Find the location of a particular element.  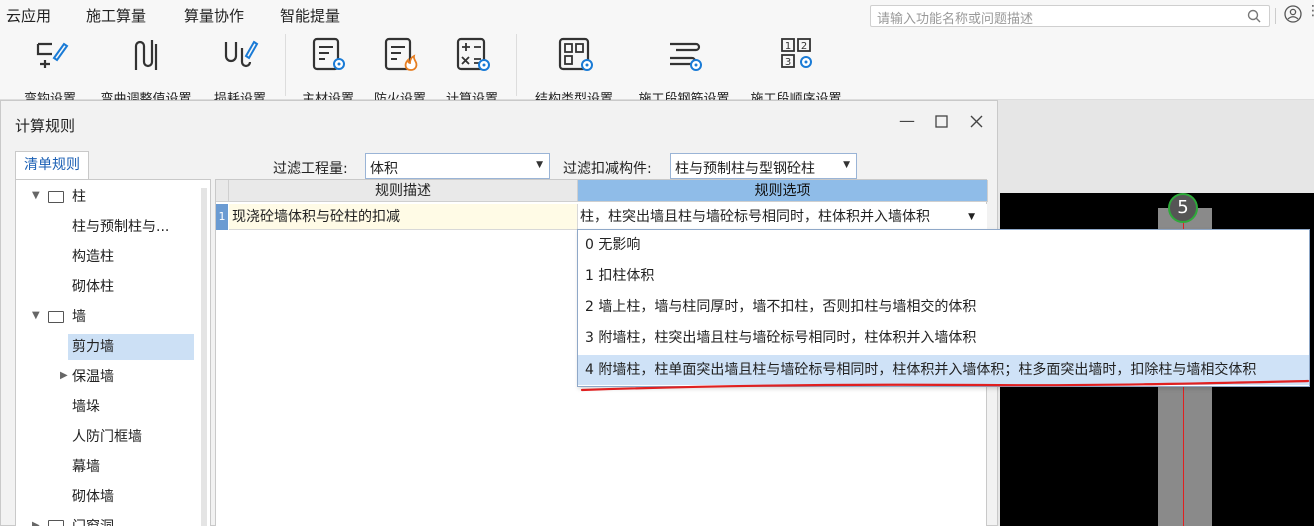

grid-header-option: 规则选项 is located at coordinates (783, 191).